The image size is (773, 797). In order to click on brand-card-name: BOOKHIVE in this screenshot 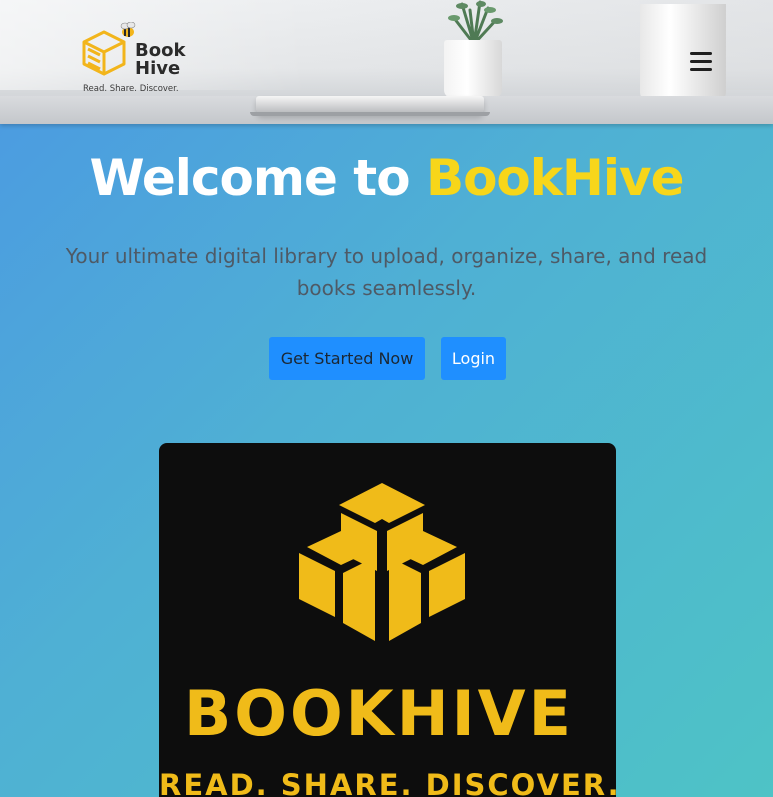, I will do `click(378, 713)`.